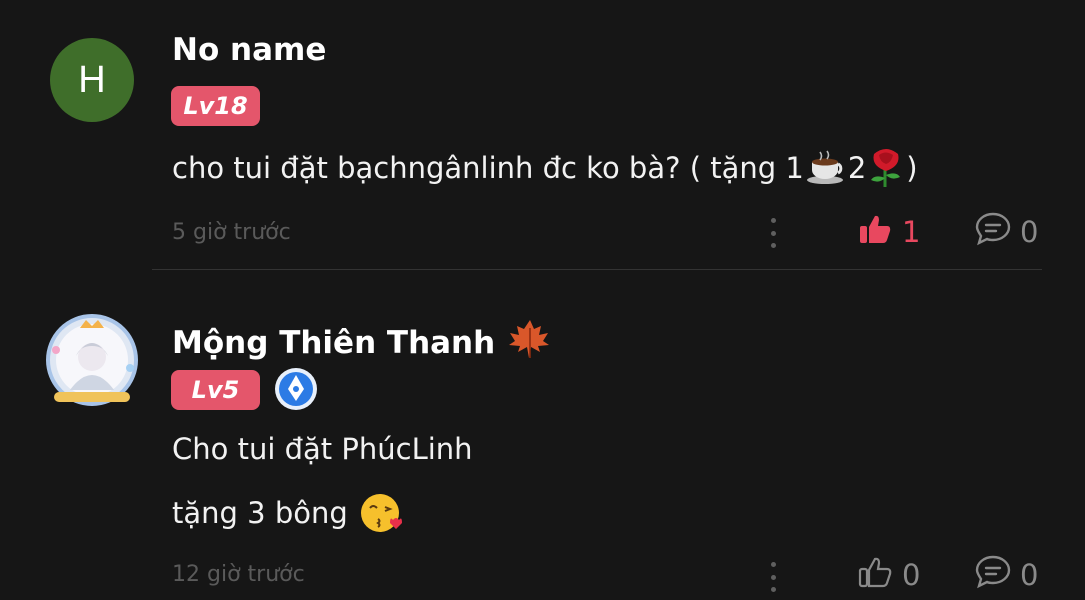 This screenshot has height=600, width=1085. Describe the element at coordinates (530, 343) in the screenshot. I see `maple-leaf-icon` at that location.